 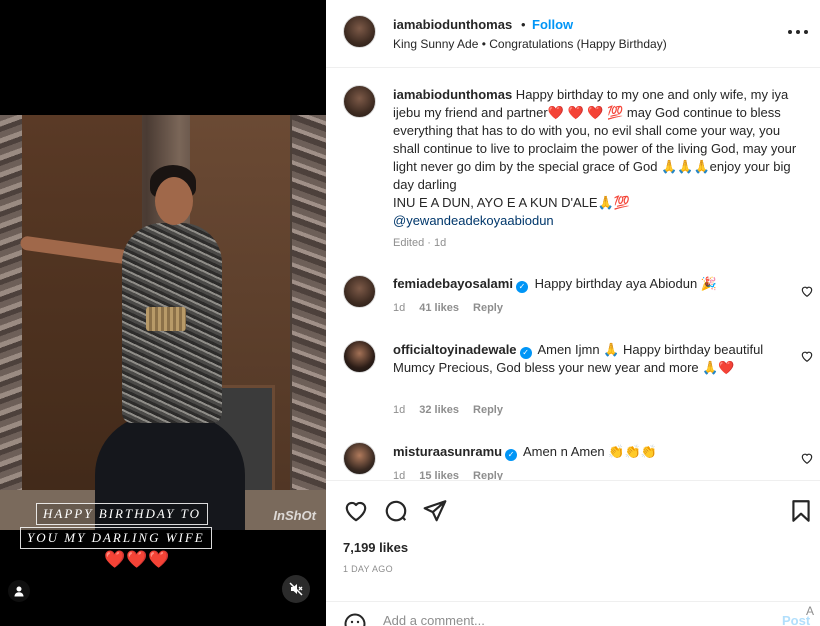 I want to click on mute-audio-button, so click(x=296, y=589).